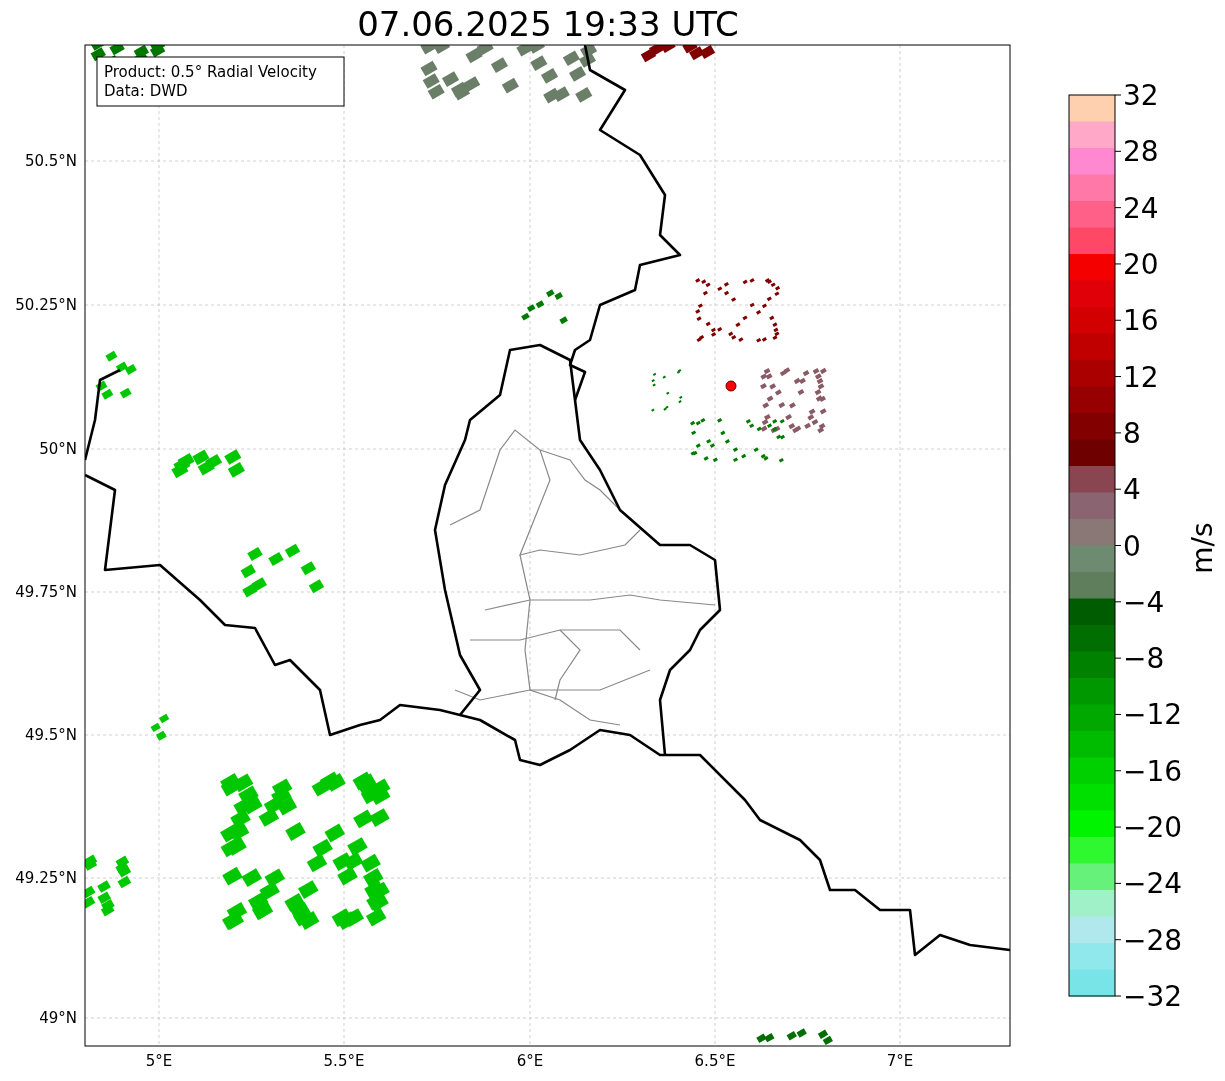 Image resolution: width=1225 pixels, height=1081 pixels. Describe the element at coordinates (1132, 490) in the screenshot. I see `colorbar-tick-label: 4` at that location.